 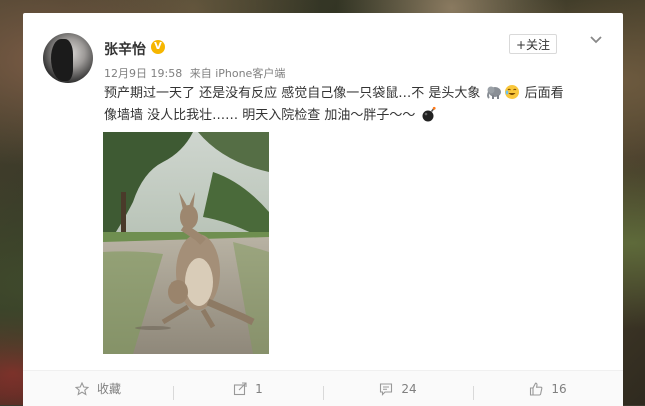 I want to click on follow-button: +关注, so click(x=533, y=44).